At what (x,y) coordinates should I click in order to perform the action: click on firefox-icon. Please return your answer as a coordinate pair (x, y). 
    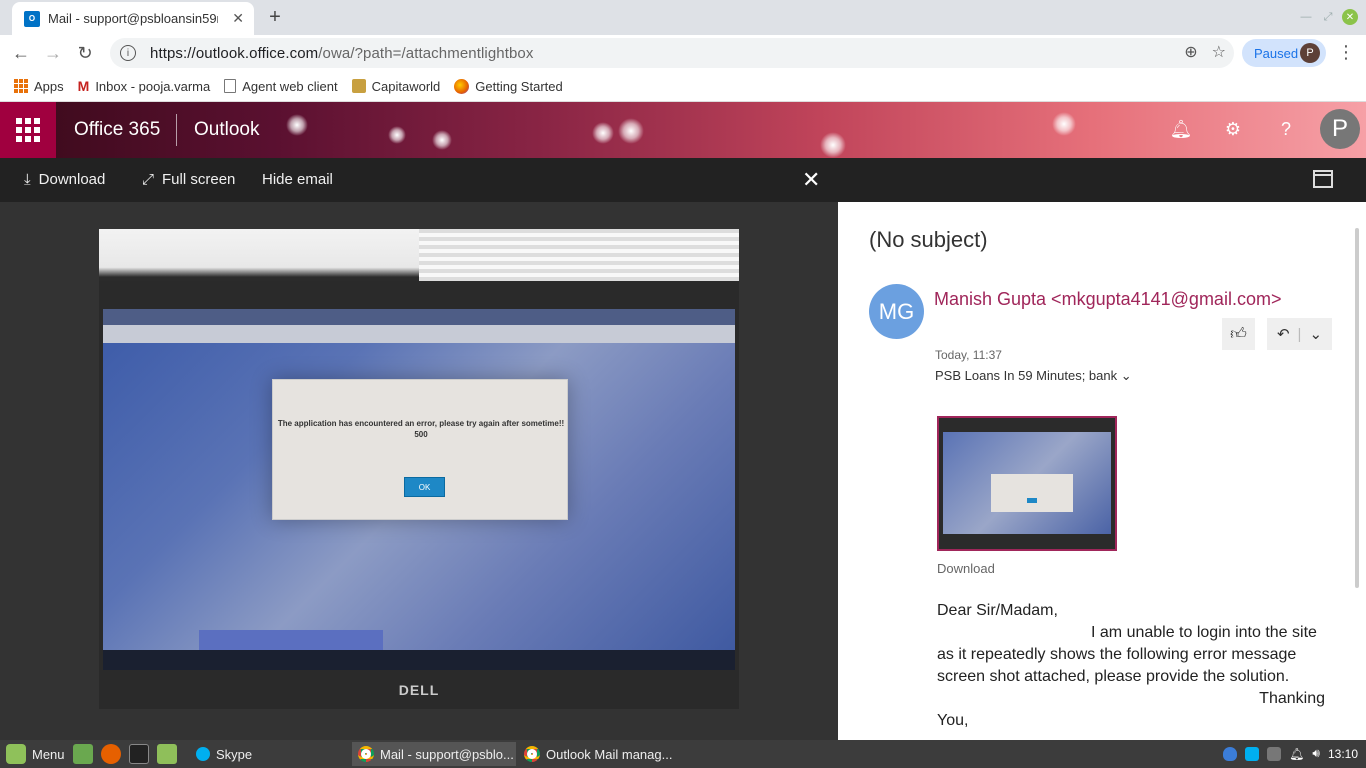
    Looking at the image, I should click on (462, 86).